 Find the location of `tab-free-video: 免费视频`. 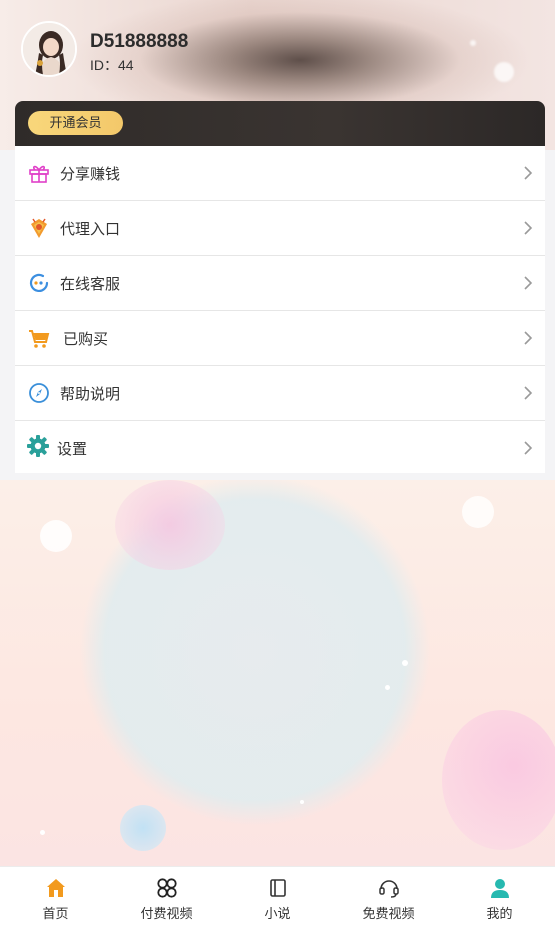

tab-free-video: 免费视频 is located at coordinates (388, 897).